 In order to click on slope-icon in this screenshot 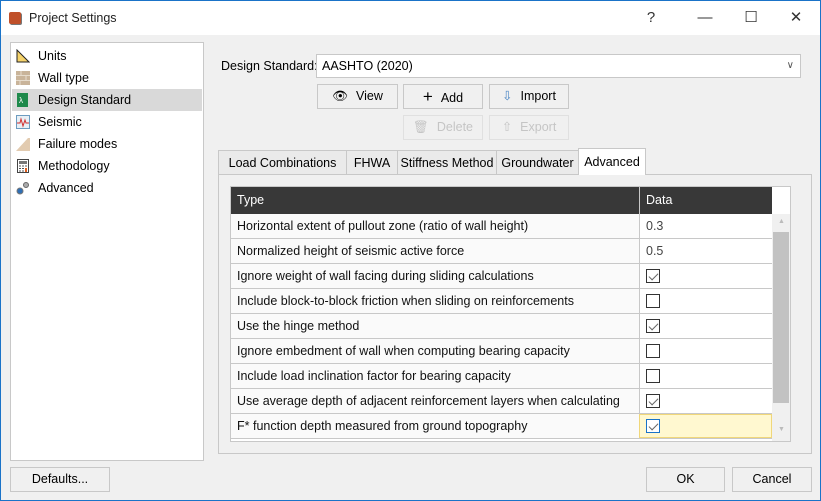, I will do `click(23, 144)`.